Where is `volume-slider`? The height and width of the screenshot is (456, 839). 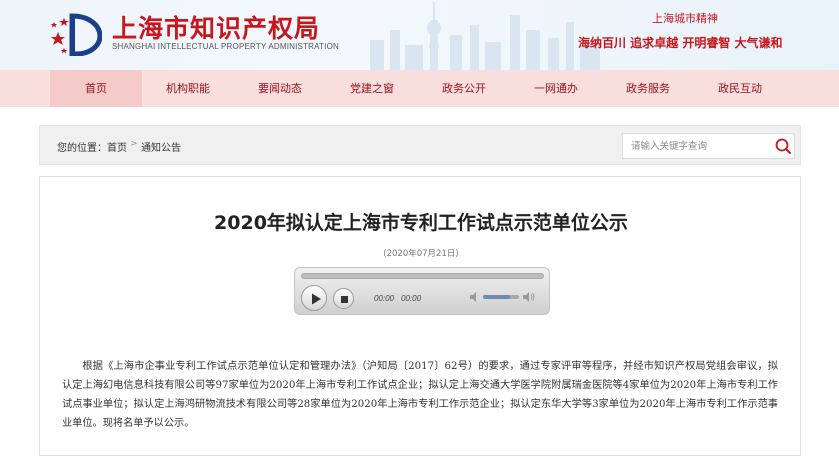 volume-slider is located at coordinates (501, 297).